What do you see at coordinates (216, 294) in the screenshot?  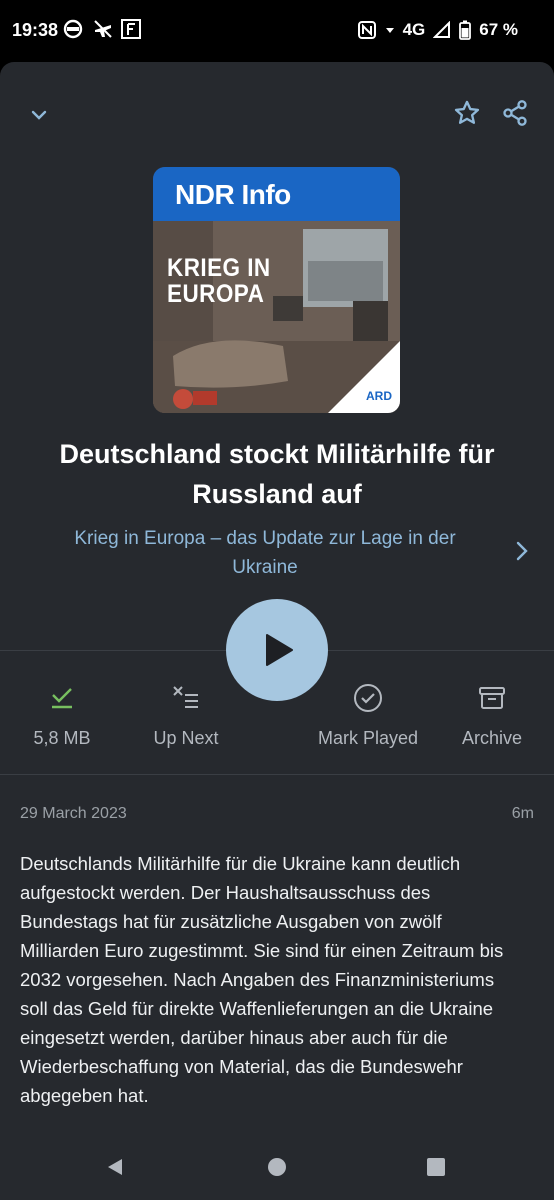 I see `artwork-title-line2: EUROPA` at bounding box center [216, 294].